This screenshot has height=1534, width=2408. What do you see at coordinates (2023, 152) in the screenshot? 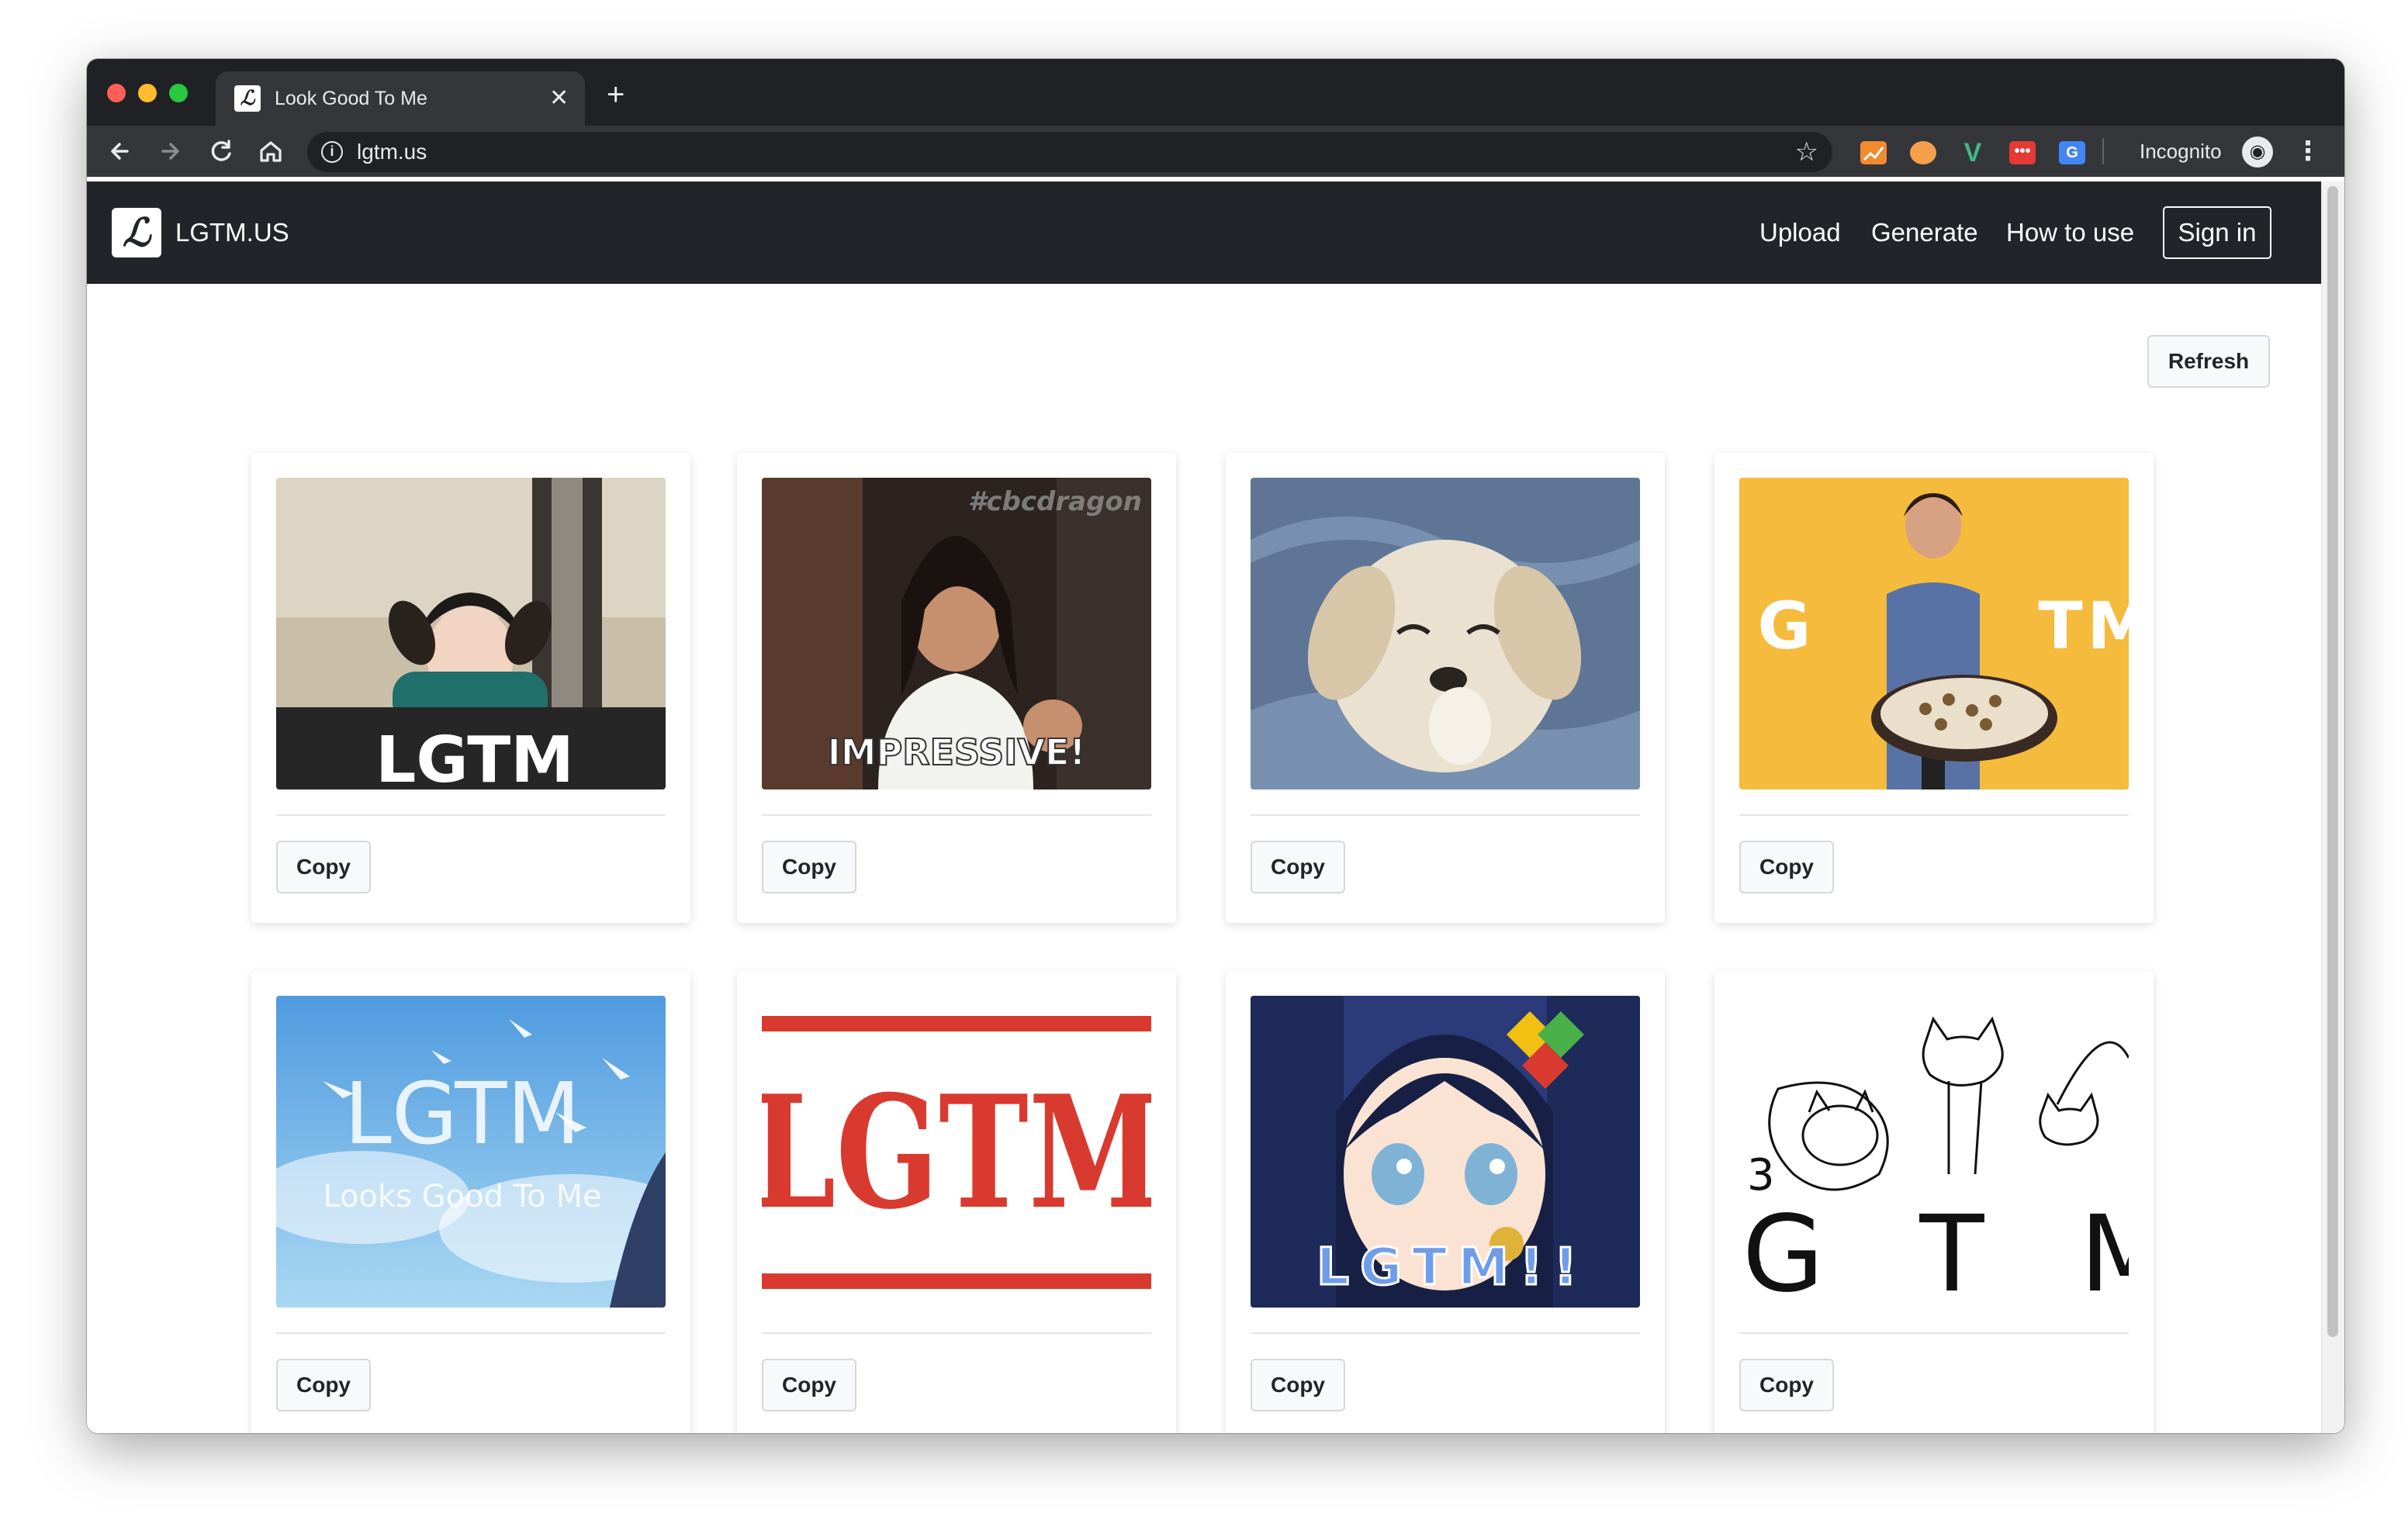
I see `red-dots-extension-icon: •••` at bounding box center [2023, 152].